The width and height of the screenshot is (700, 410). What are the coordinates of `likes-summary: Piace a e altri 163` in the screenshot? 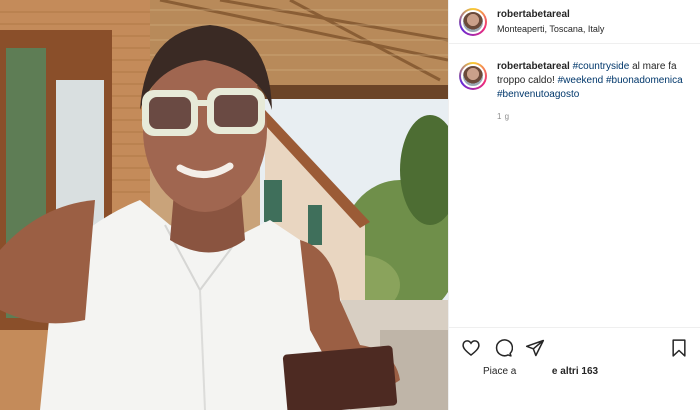 It's located at (540, 371).